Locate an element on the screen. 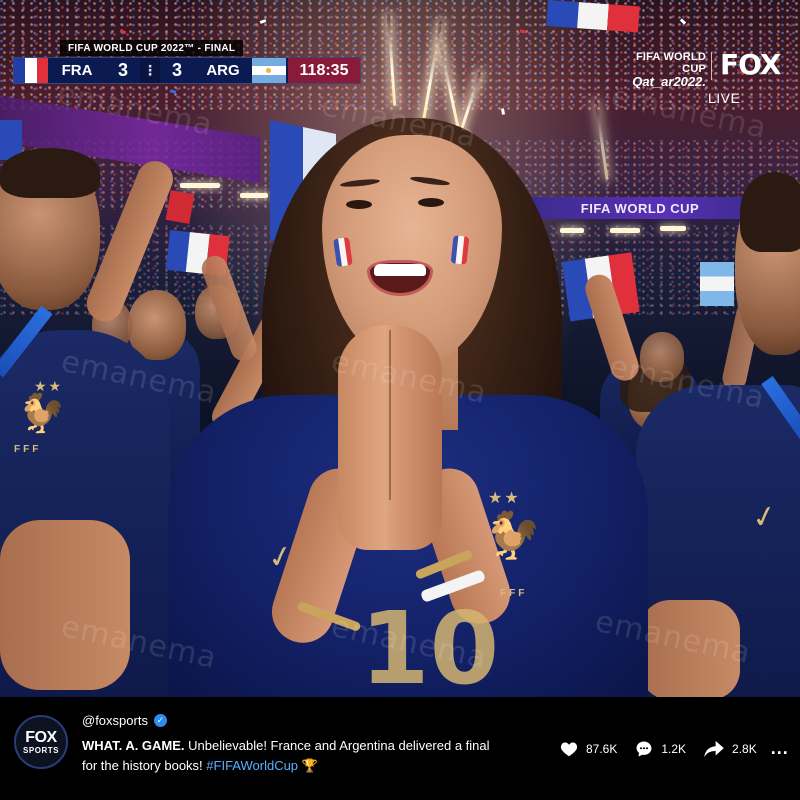  event-logo-line1: FIFA WORLD CUP is located at coordinates (670, 63).